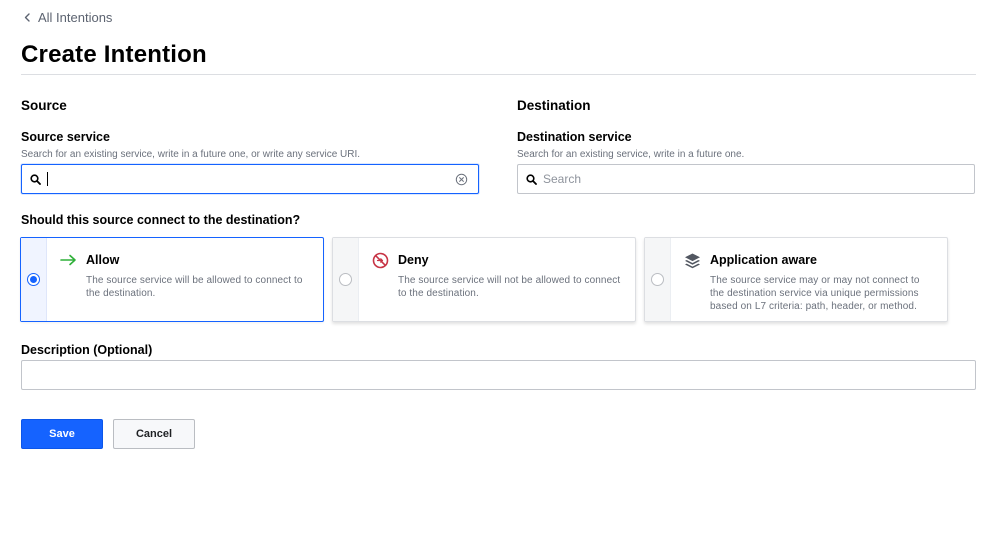 The width and height of the screenshot is (1006, 558). Describe the element at coordinates (87, 350) in the screenshot. I see `description-label: Description (Optional)` at that location.